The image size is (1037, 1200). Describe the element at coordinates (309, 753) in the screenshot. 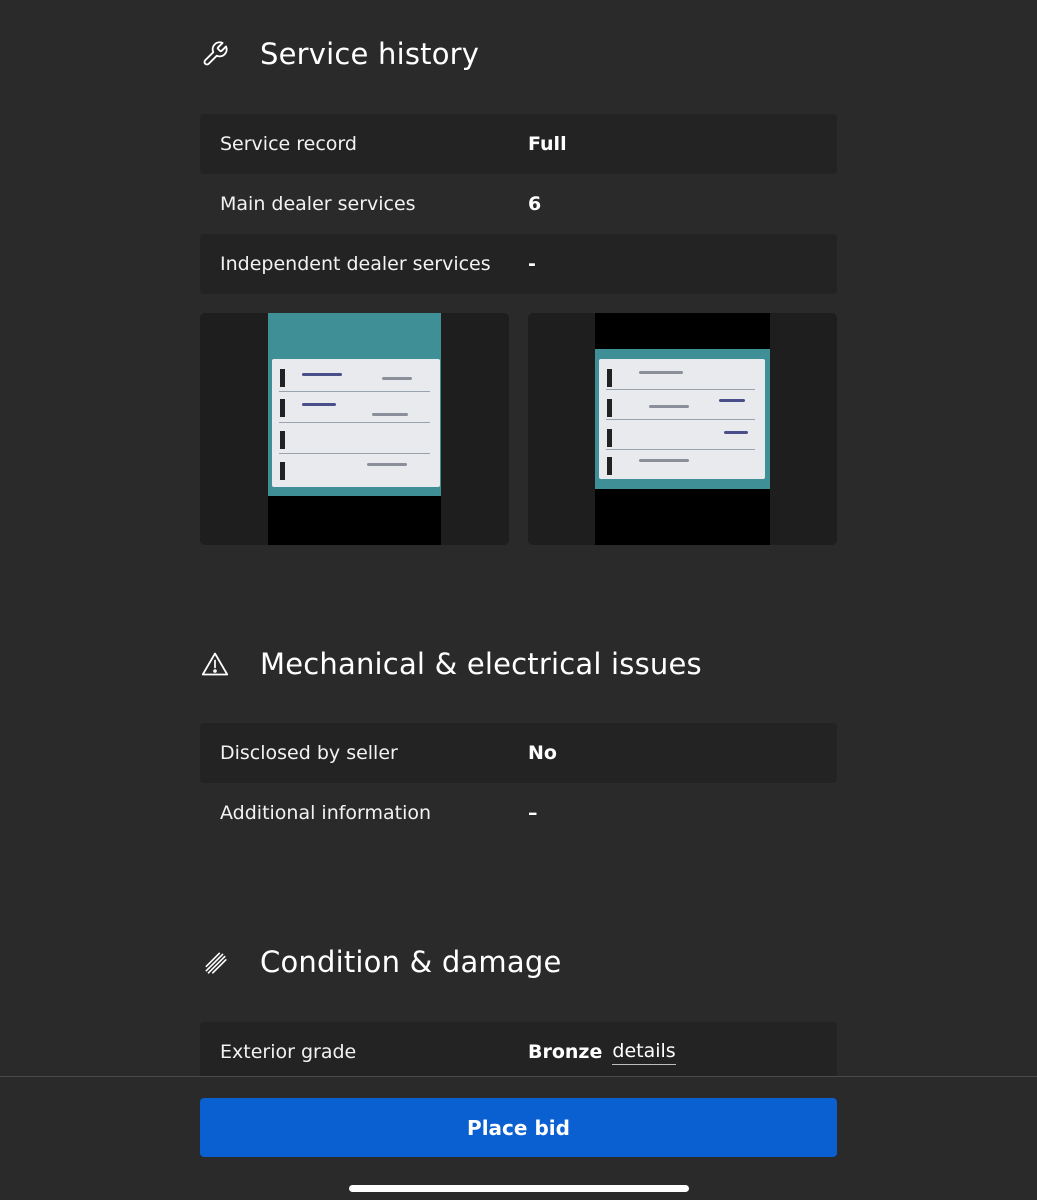

I see `disclosed-by-seller-label: Disclosed by seller` at that location.